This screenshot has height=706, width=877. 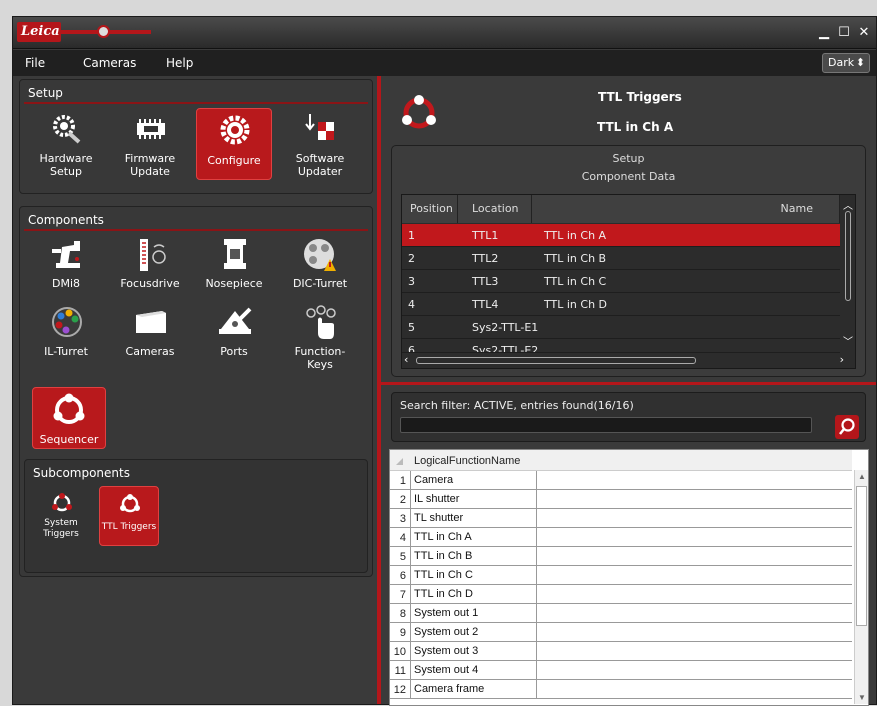 What do you see at coordinates (69, 408) in the screenshot?
I see `sequencer-icon` at bounding box center [69, 408].